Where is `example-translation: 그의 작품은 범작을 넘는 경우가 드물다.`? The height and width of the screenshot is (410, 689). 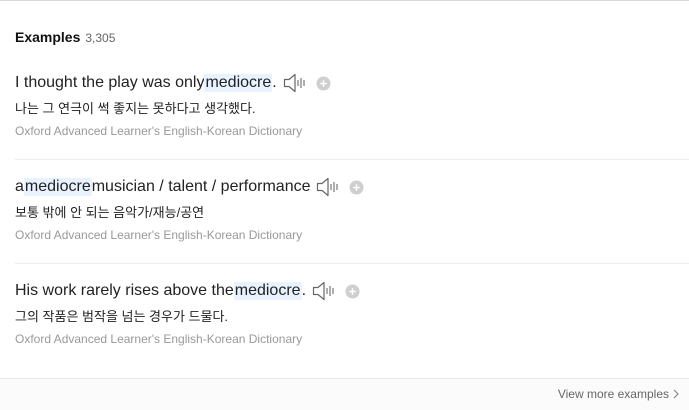
example-translation: 그의 작품은 범작을 넘는 경우가 드물다. is located at coordinates (122, 316).